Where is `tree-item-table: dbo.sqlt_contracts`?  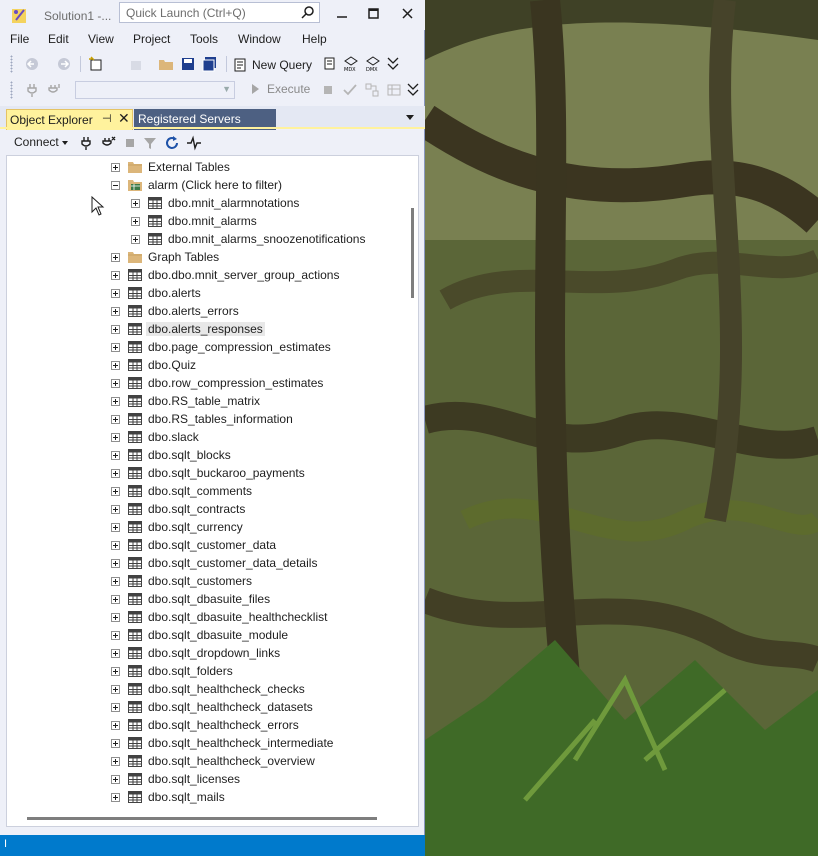
tree-item-table: dbo.sqlt_contracts is located at coordinates (207, 509).